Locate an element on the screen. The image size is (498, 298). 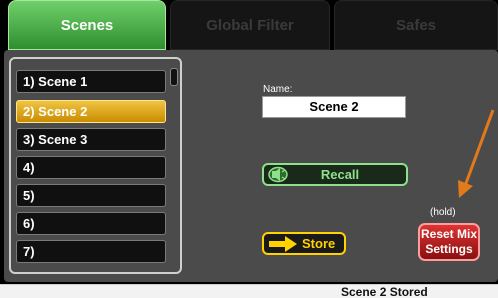
reset-label-line2: Settings is located at coordinates (449, 249).